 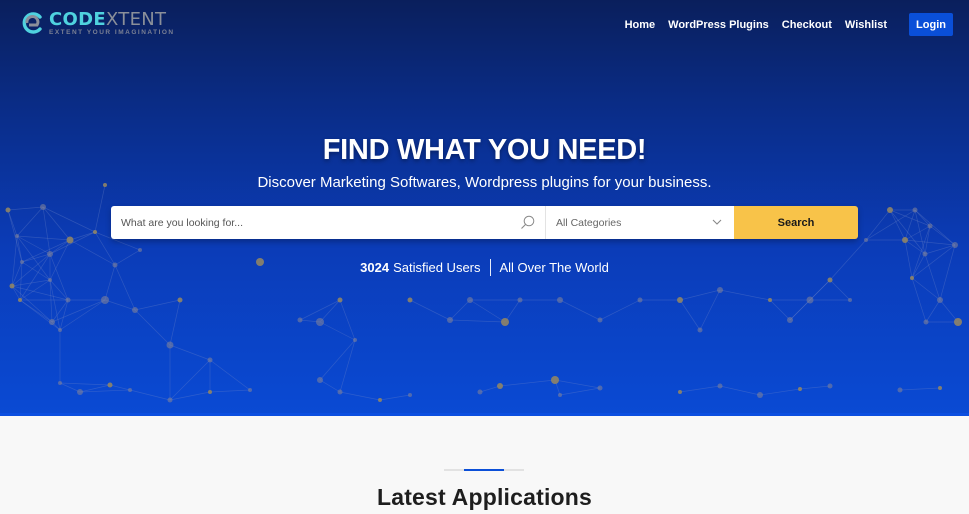 I want to click on section-divider-accent, so click(x=484, y=470).